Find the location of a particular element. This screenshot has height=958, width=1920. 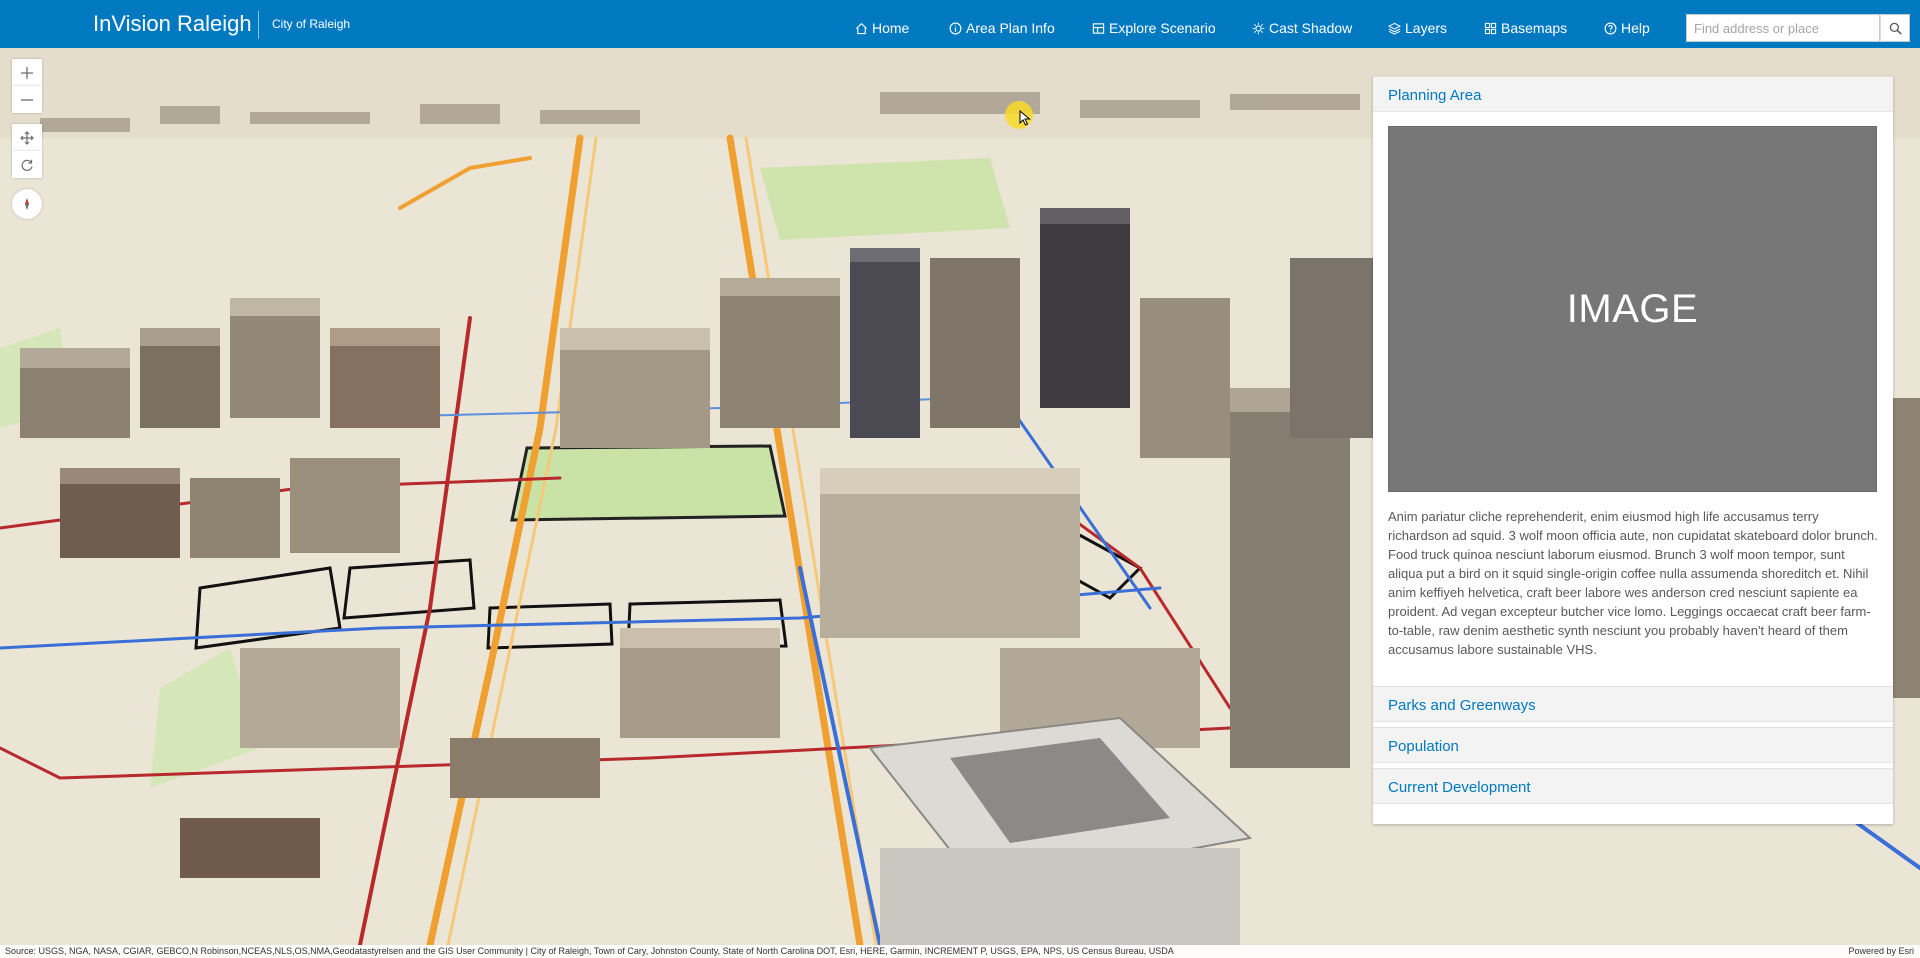

planning-area-image: IMAGE is located at coordinates (1632, 309).